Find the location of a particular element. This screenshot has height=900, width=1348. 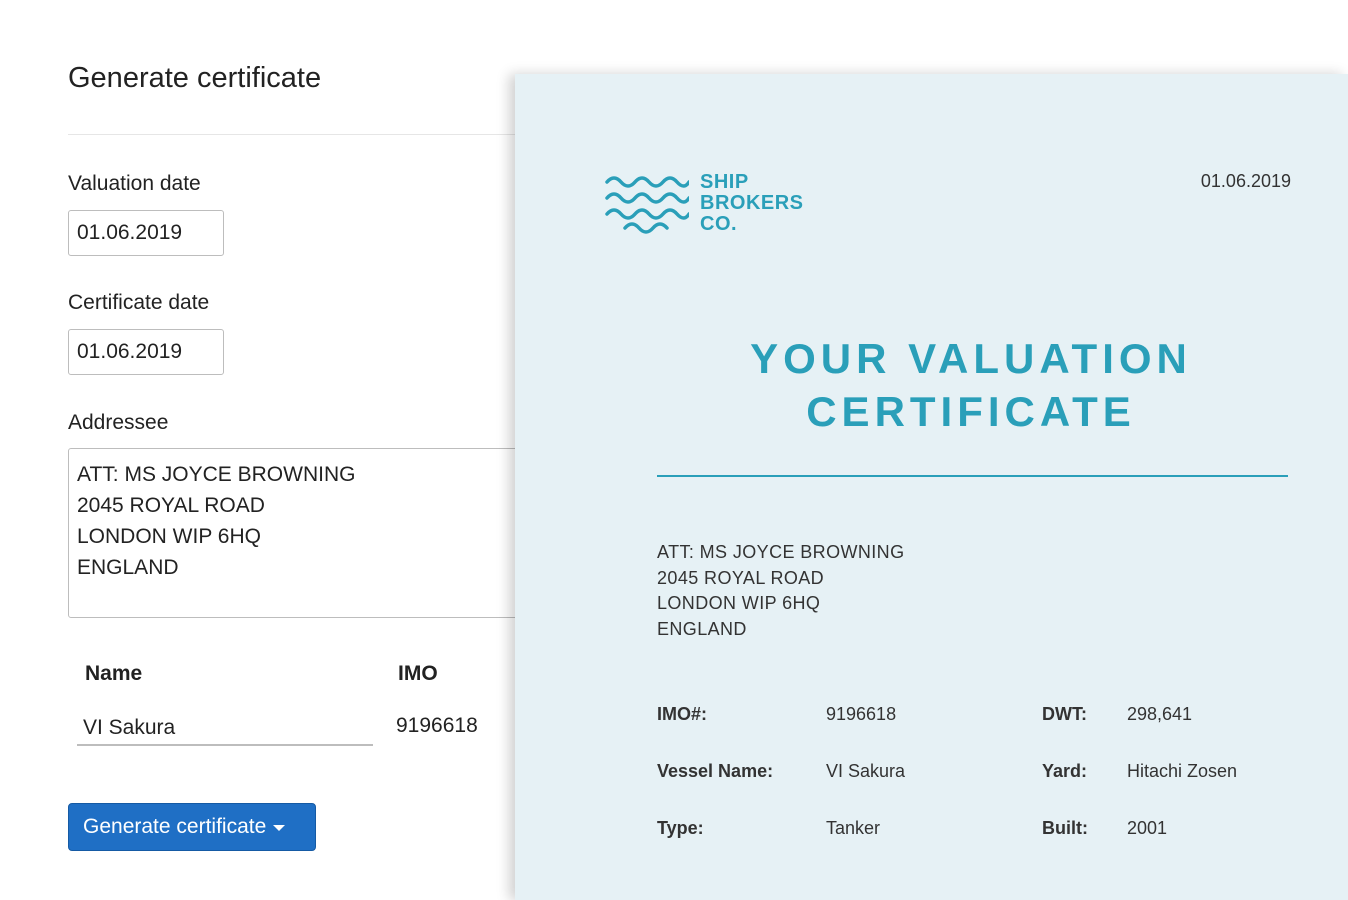

dwt-field-value: 298,641 is located at coordinates (1160, 714).